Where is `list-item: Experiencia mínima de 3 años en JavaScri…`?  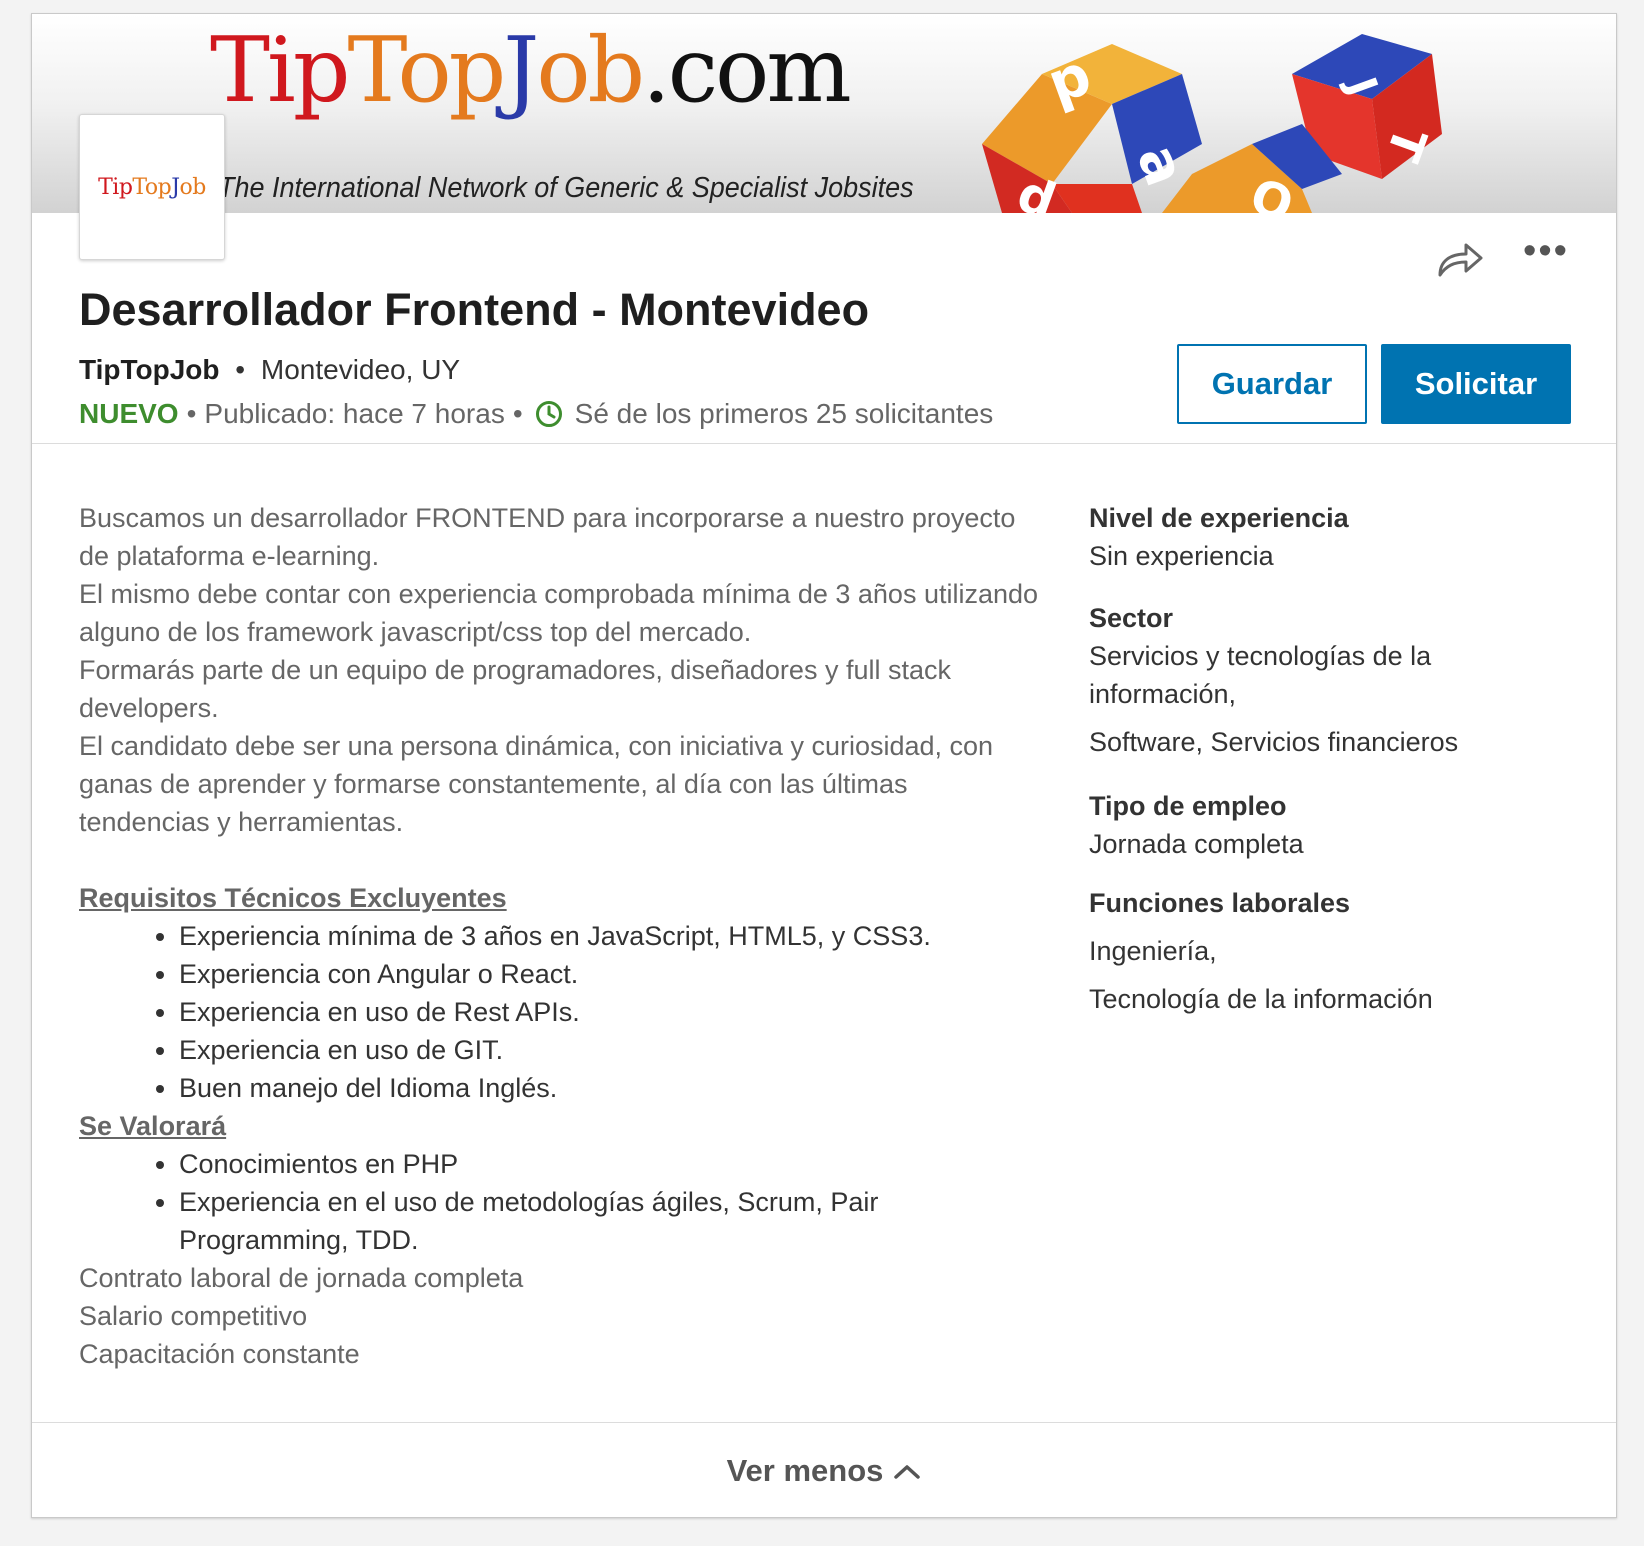
list-item: Experiencia mínima de 3 años en JavaScri… is located at coordinates (609, 936).